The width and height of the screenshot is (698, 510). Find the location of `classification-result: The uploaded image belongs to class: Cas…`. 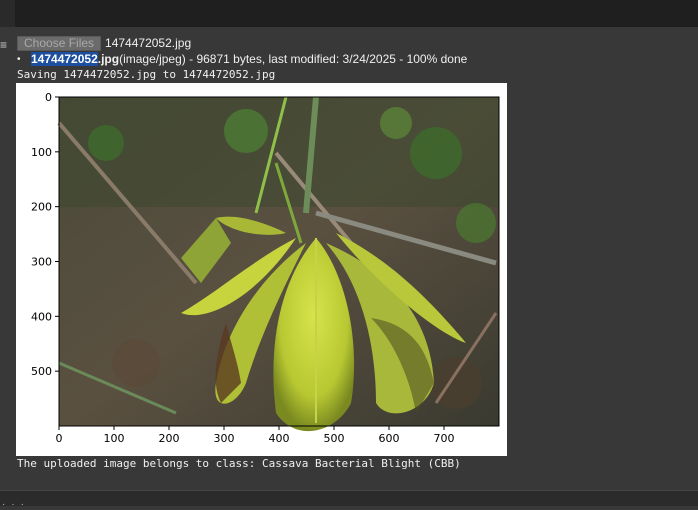

classification-result: The uploaded image belongs to class: Cas… is located at coordinates (239, 463).